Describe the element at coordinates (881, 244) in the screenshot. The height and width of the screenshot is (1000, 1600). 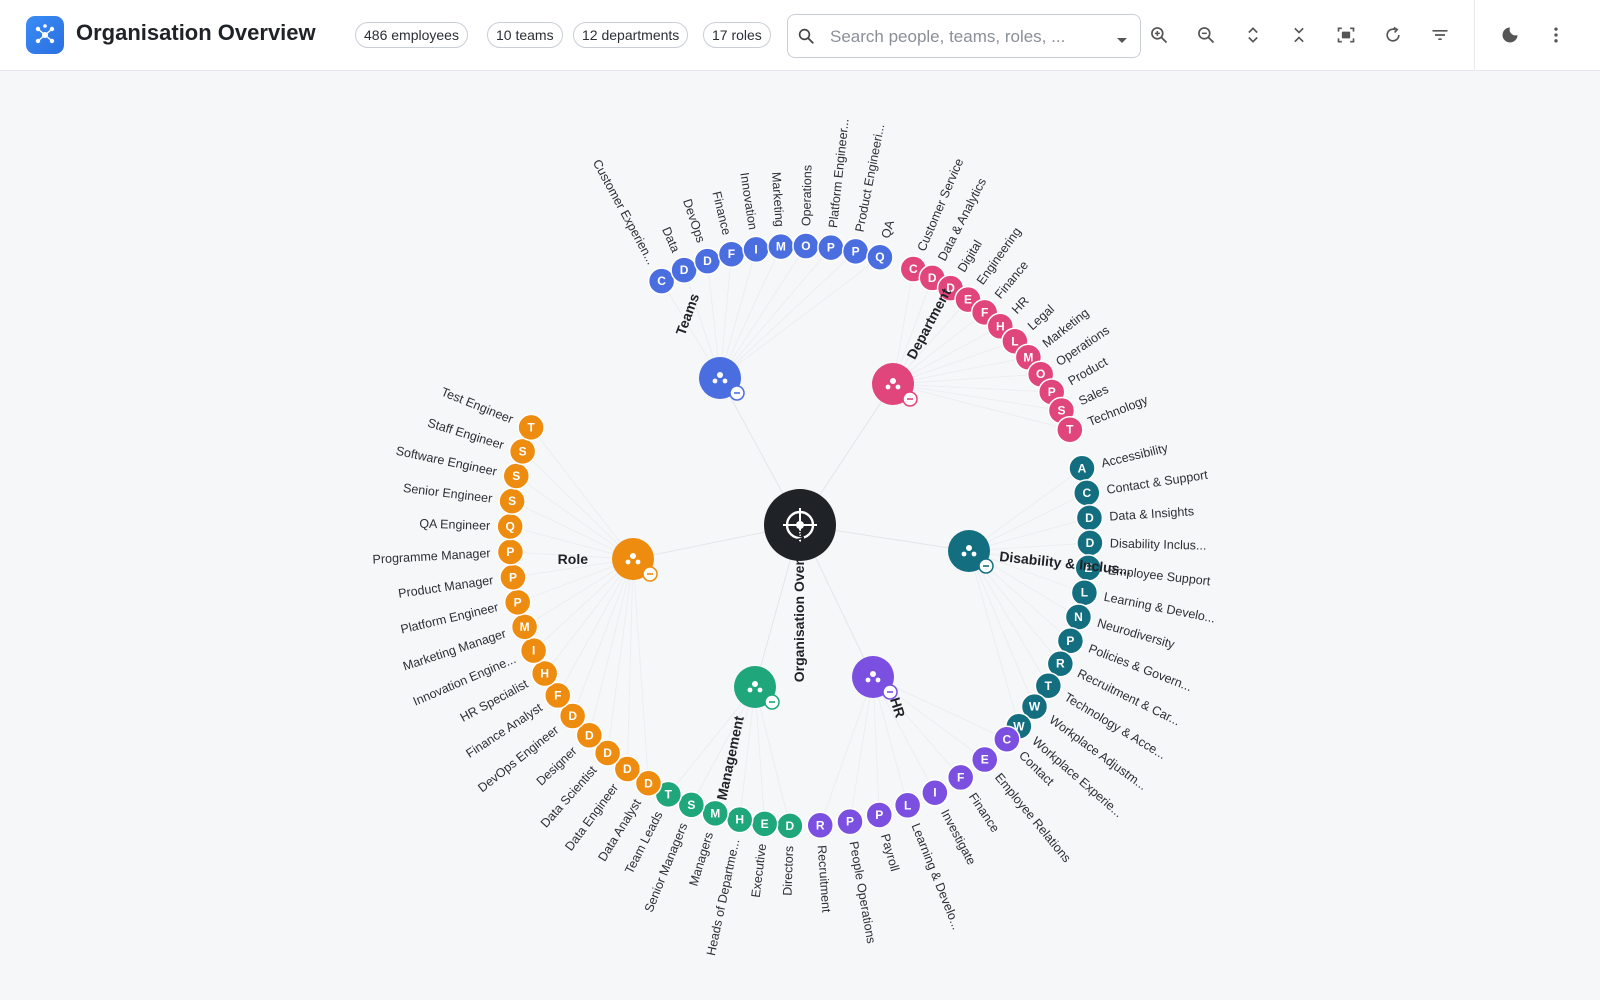
I see `child-node-qa: Q QA` at that location.